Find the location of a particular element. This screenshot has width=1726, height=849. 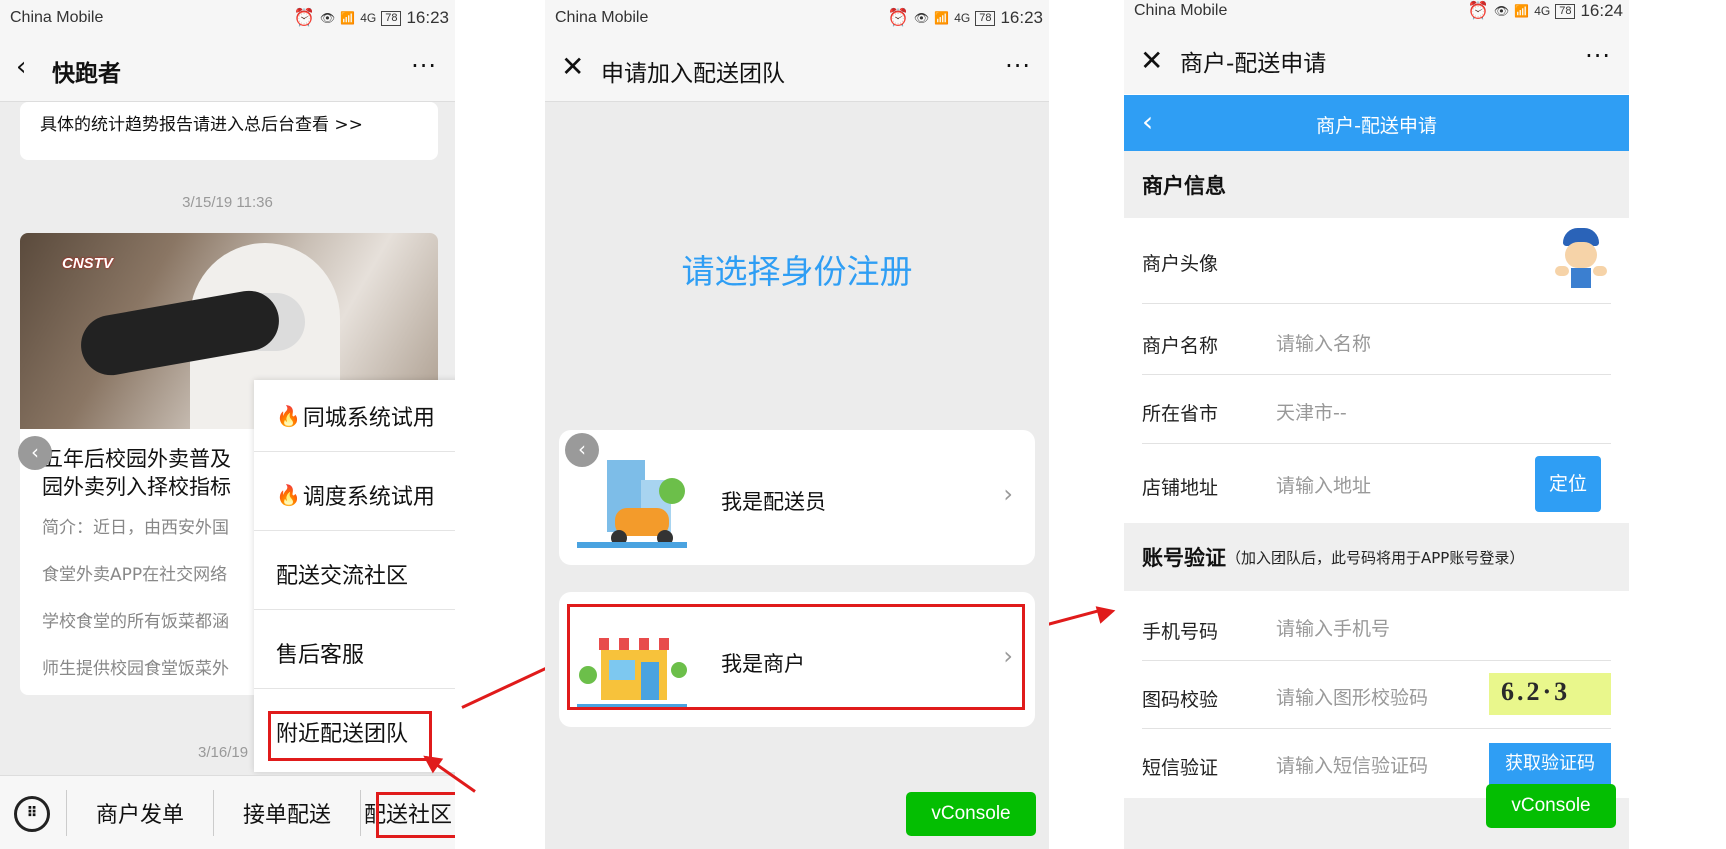

chevron-right-icon: › is located at coordinates (1008, 494).